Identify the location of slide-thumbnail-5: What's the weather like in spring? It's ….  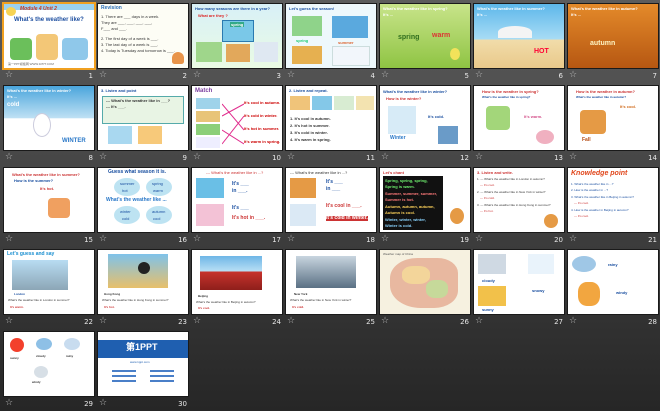
(425, 36).